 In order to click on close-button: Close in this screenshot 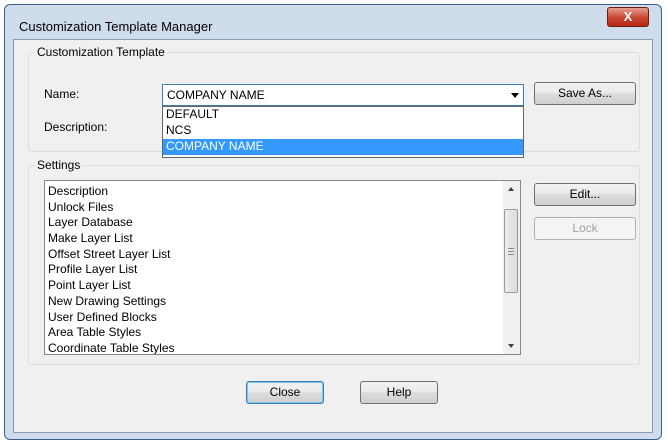, I will do `click(285, 392)`.